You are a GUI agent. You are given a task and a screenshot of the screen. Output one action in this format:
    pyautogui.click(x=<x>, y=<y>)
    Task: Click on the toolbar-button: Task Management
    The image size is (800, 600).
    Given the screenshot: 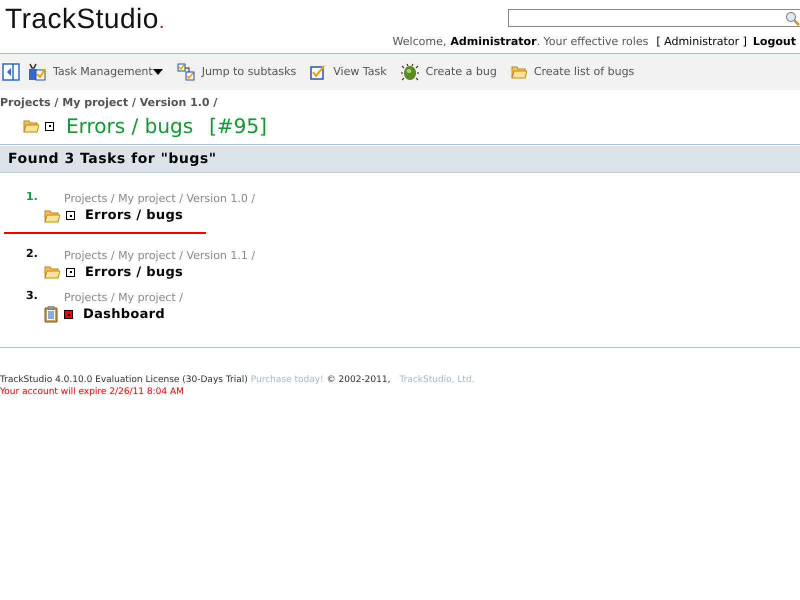 What is the action you would take?
    pyautogui.click(x=95, y=72)
    